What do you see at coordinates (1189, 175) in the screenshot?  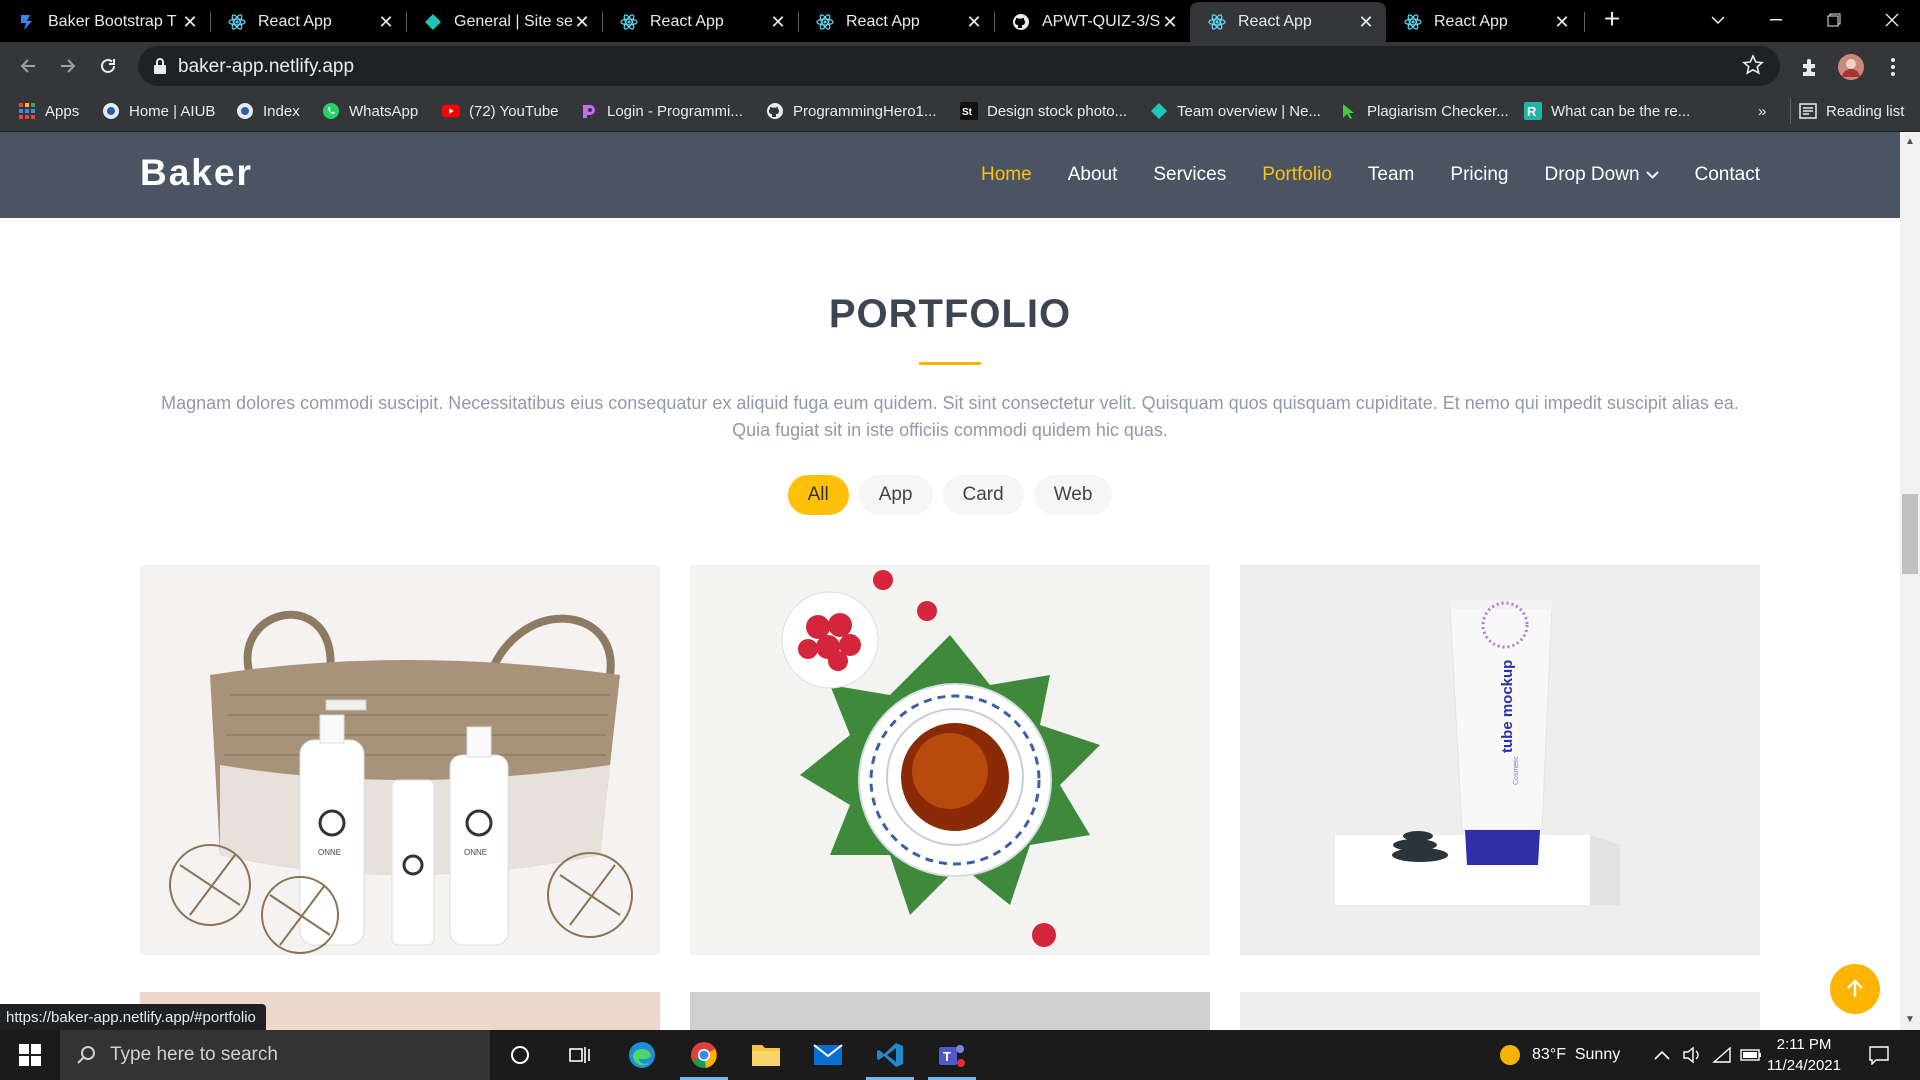 I see `nav-services: Services` at bounding box center [1189, 175].